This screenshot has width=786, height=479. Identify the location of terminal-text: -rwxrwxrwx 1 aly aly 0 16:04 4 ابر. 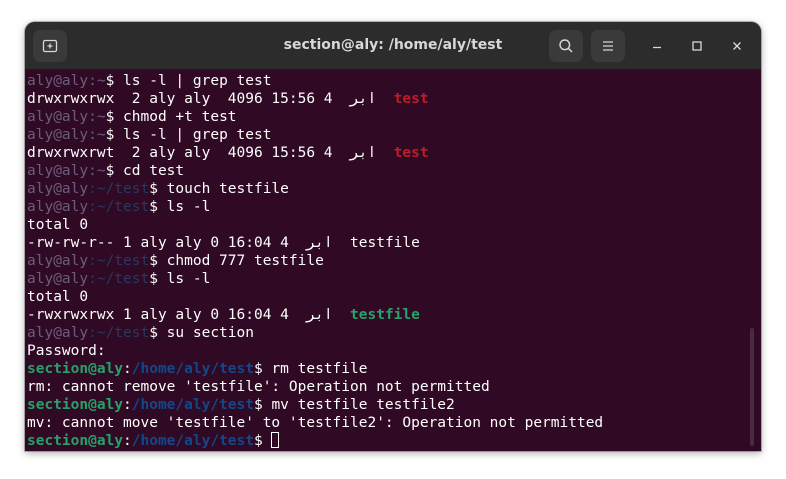
(189, 315).